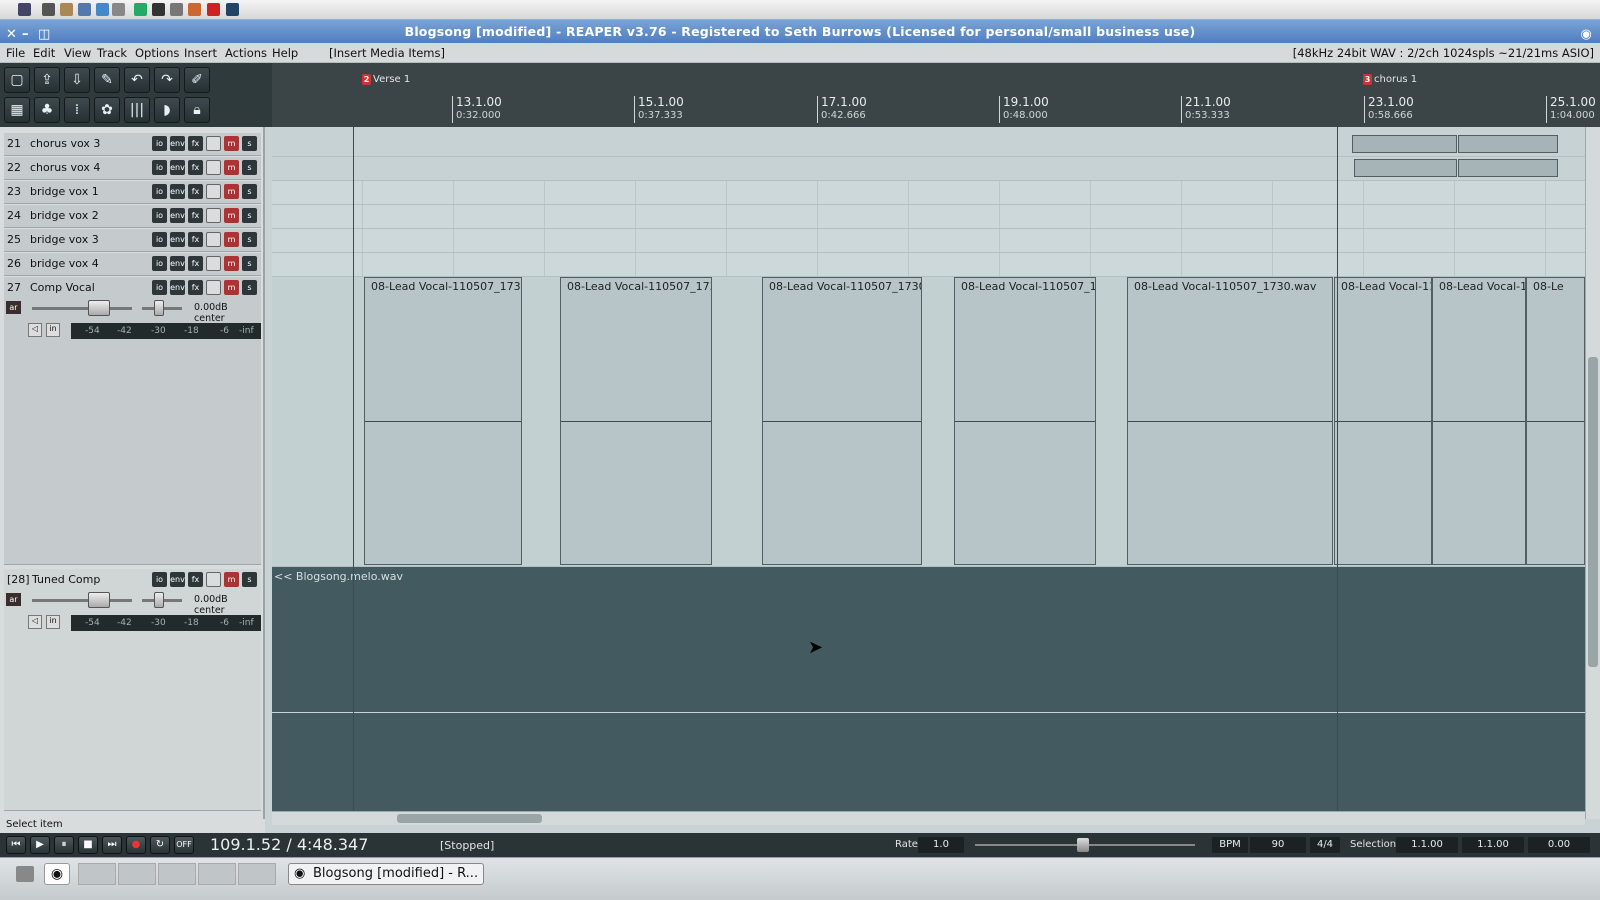  I want to click on menu-edit: Edit, so click(44, 53).